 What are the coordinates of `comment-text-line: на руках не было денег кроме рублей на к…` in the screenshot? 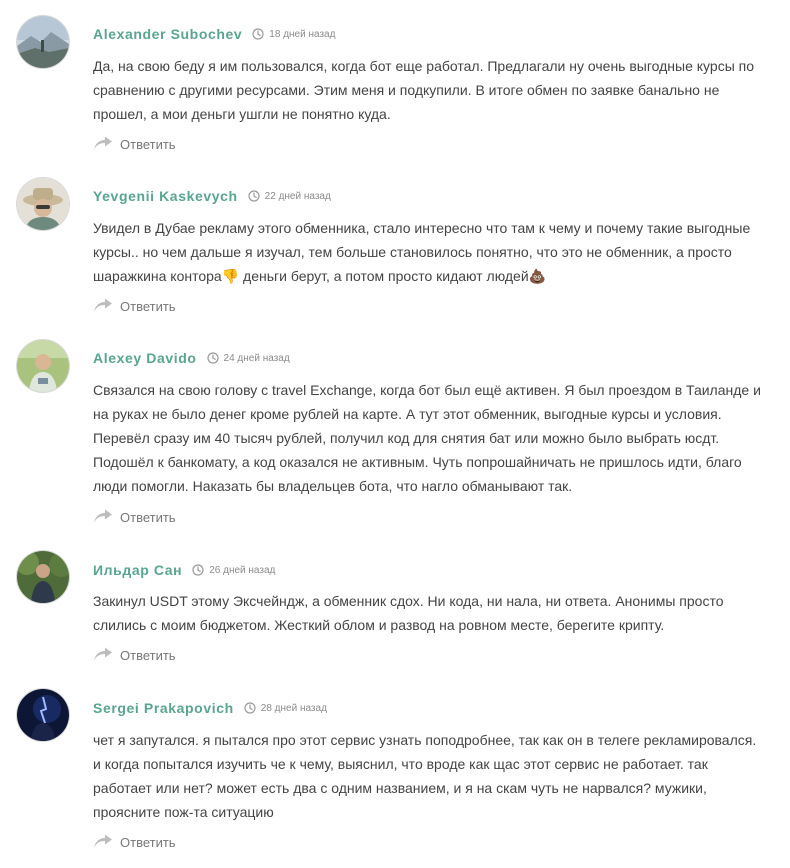 It's located at (407, 414).